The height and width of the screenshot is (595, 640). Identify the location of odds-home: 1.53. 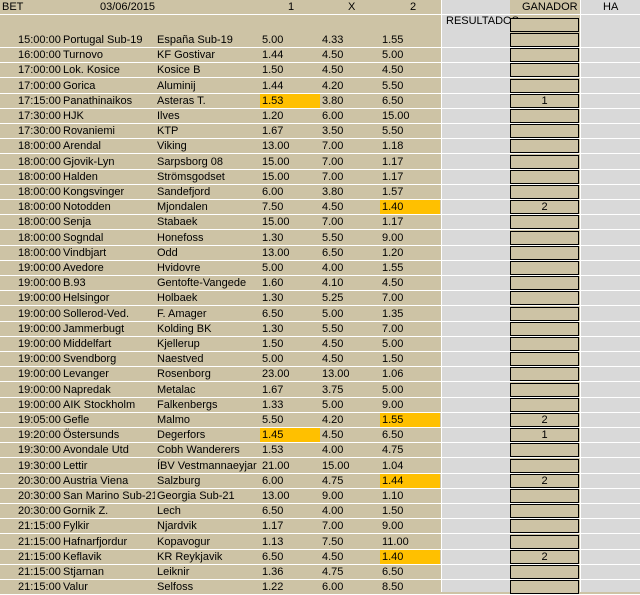
(290, 101).